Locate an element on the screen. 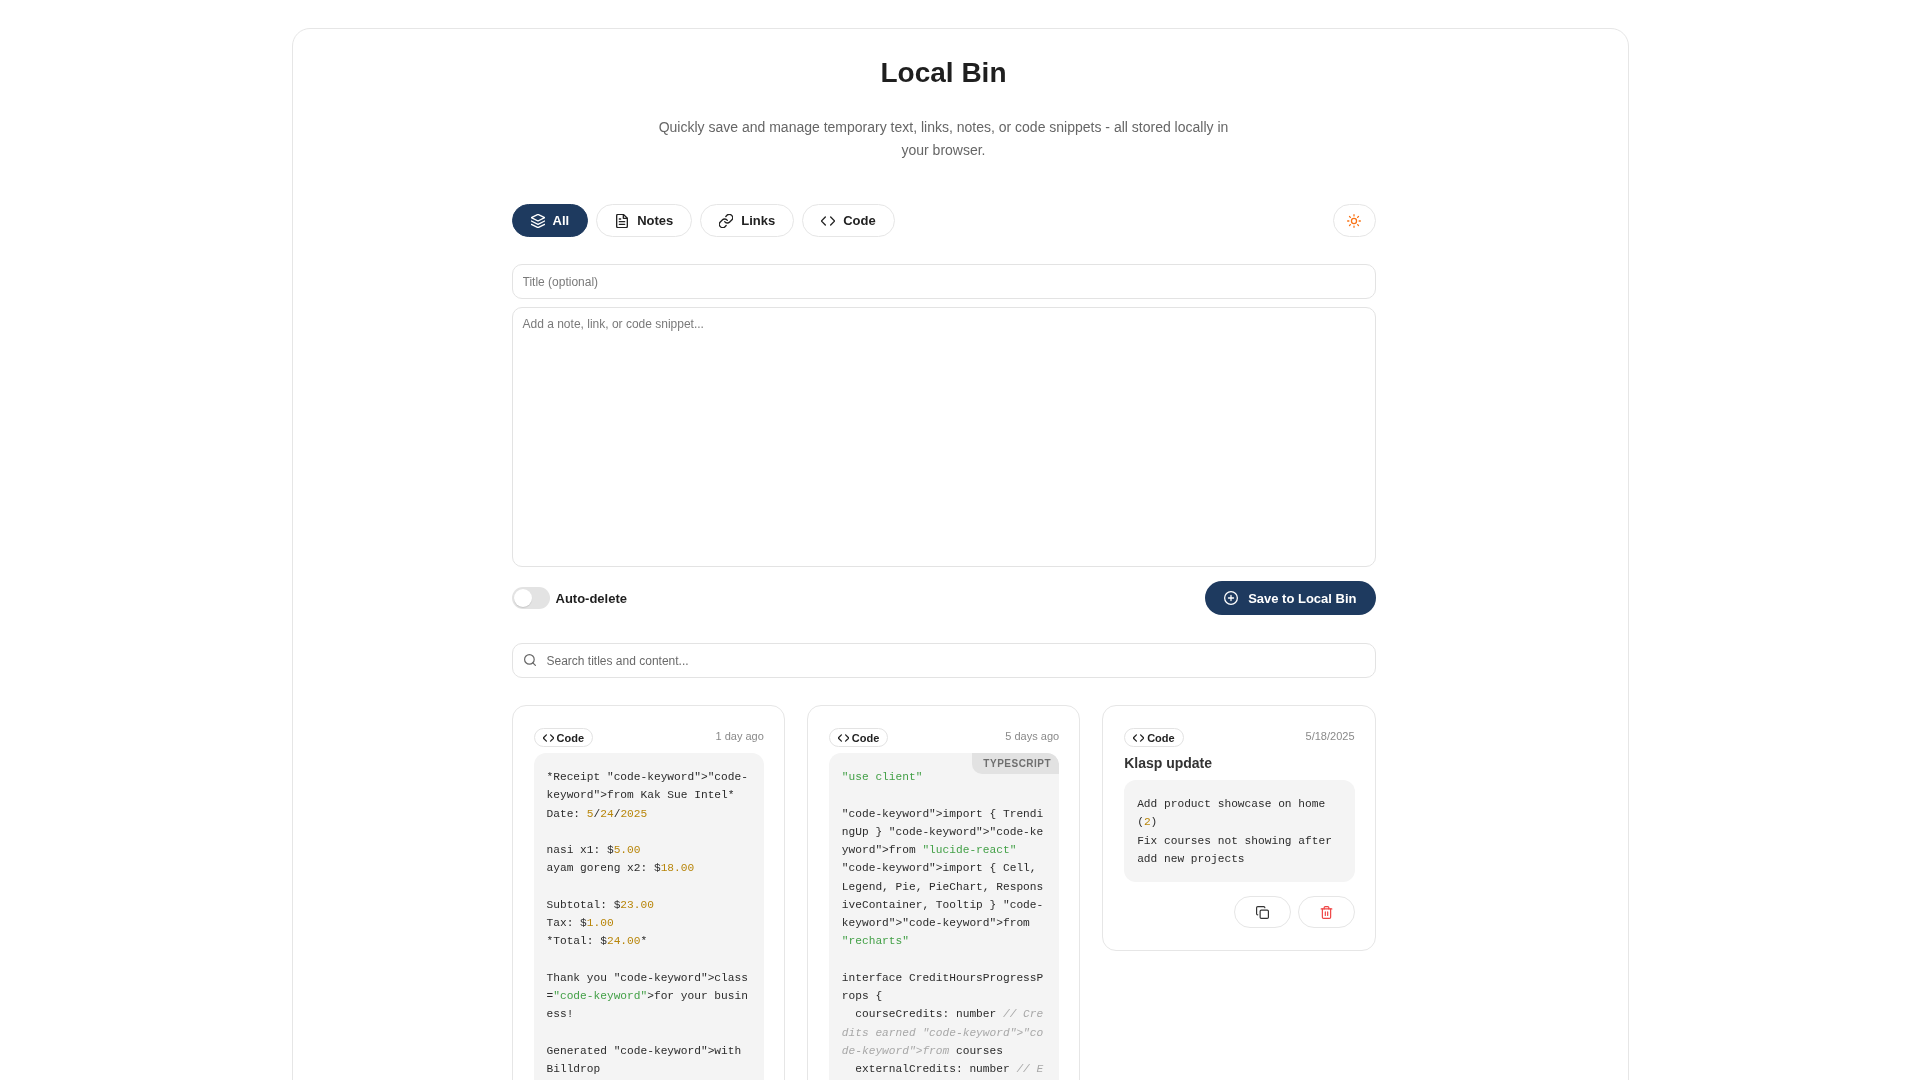  document-icon is located at coordinates (622, 220).